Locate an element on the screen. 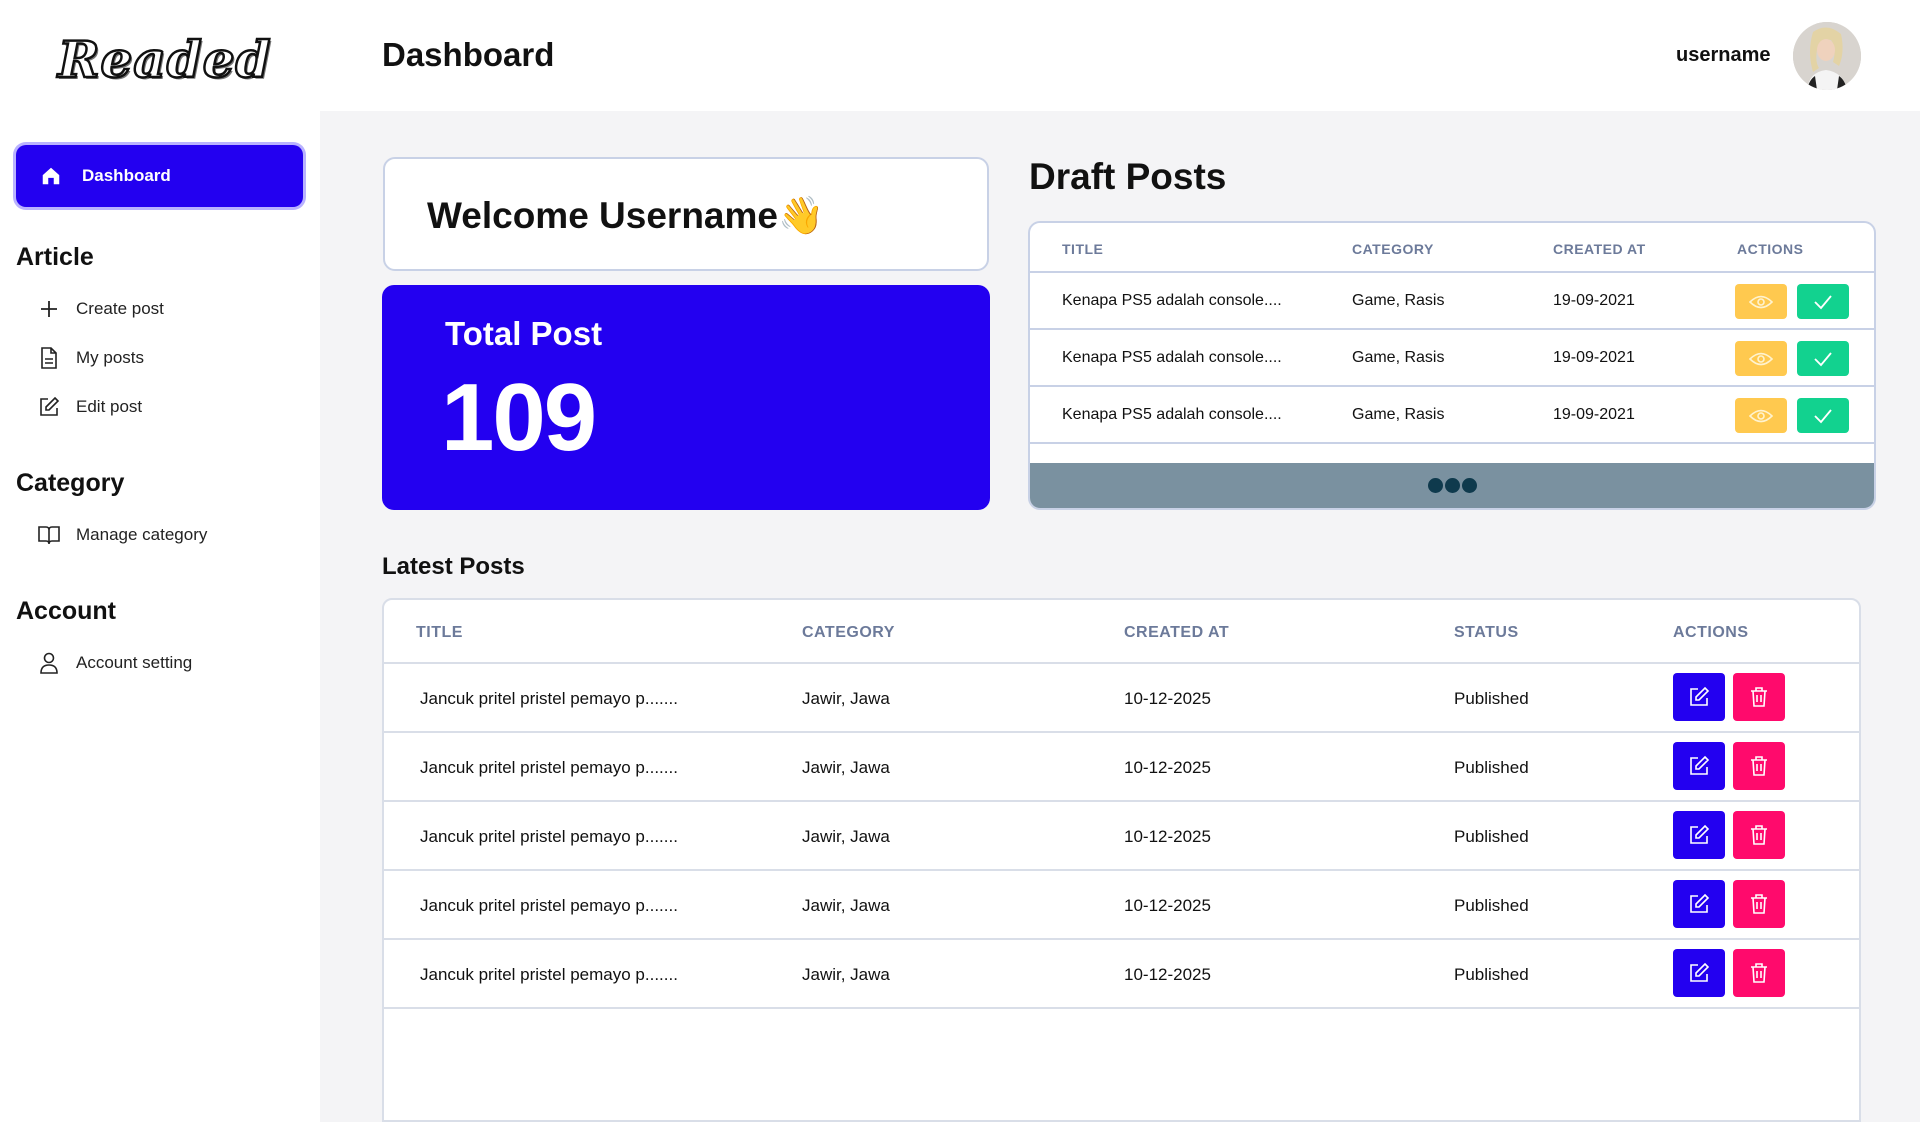 Image resolution: width=1920 pixels, height=1122 pixels. avatar is located at coordinates (1827, 56).